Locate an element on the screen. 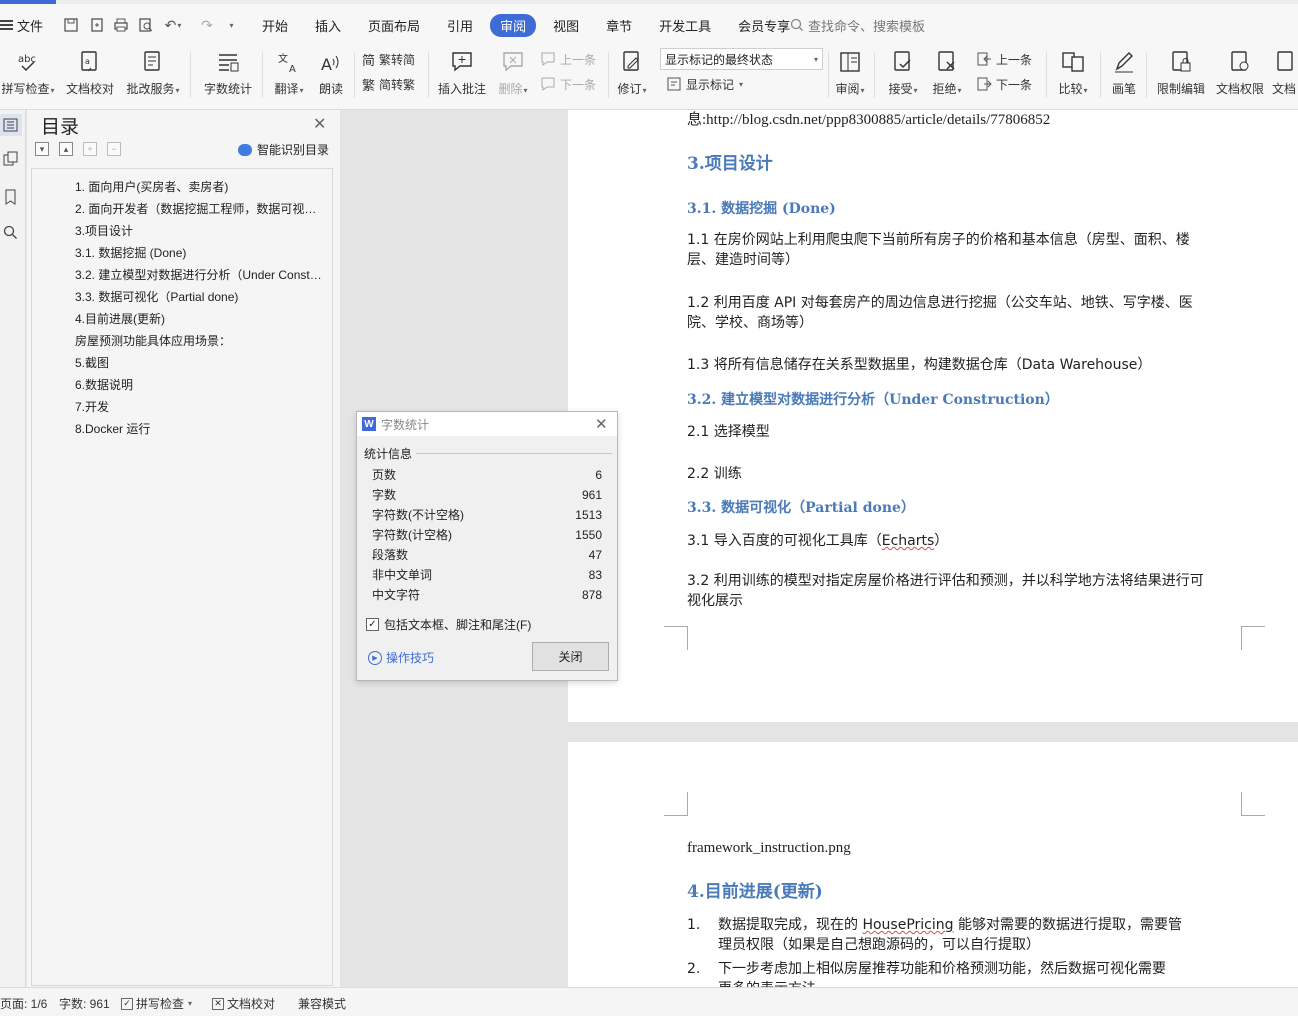  toc-item: 8.Docker 运行 is located at coordinates (200, 429).